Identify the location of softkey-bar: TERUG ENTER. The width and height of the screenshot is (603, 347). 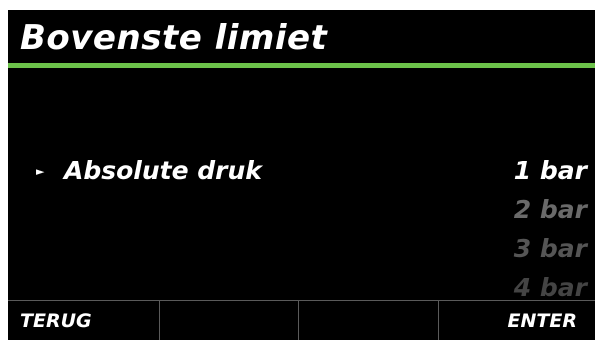
(301, 320).